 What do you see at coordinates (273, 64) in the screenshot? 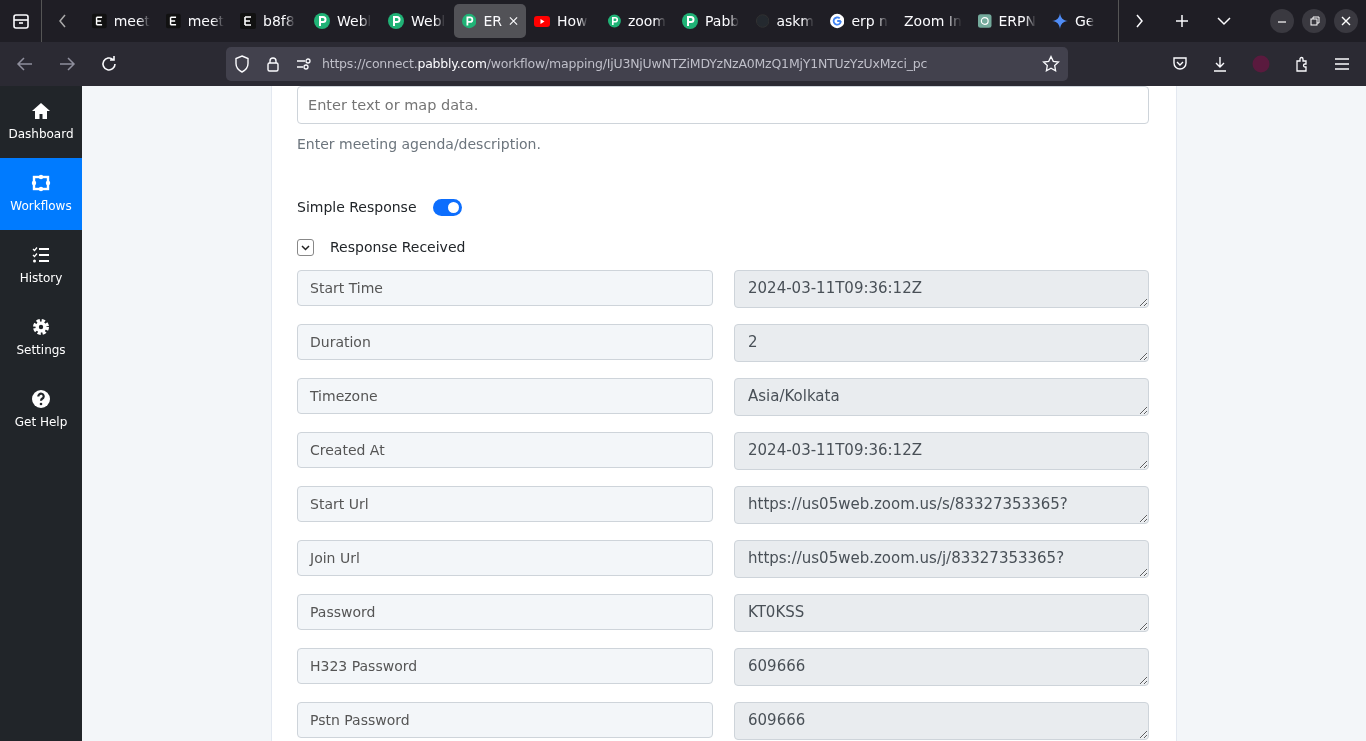
I see `lock-icon` at bounding box center [273, 64].